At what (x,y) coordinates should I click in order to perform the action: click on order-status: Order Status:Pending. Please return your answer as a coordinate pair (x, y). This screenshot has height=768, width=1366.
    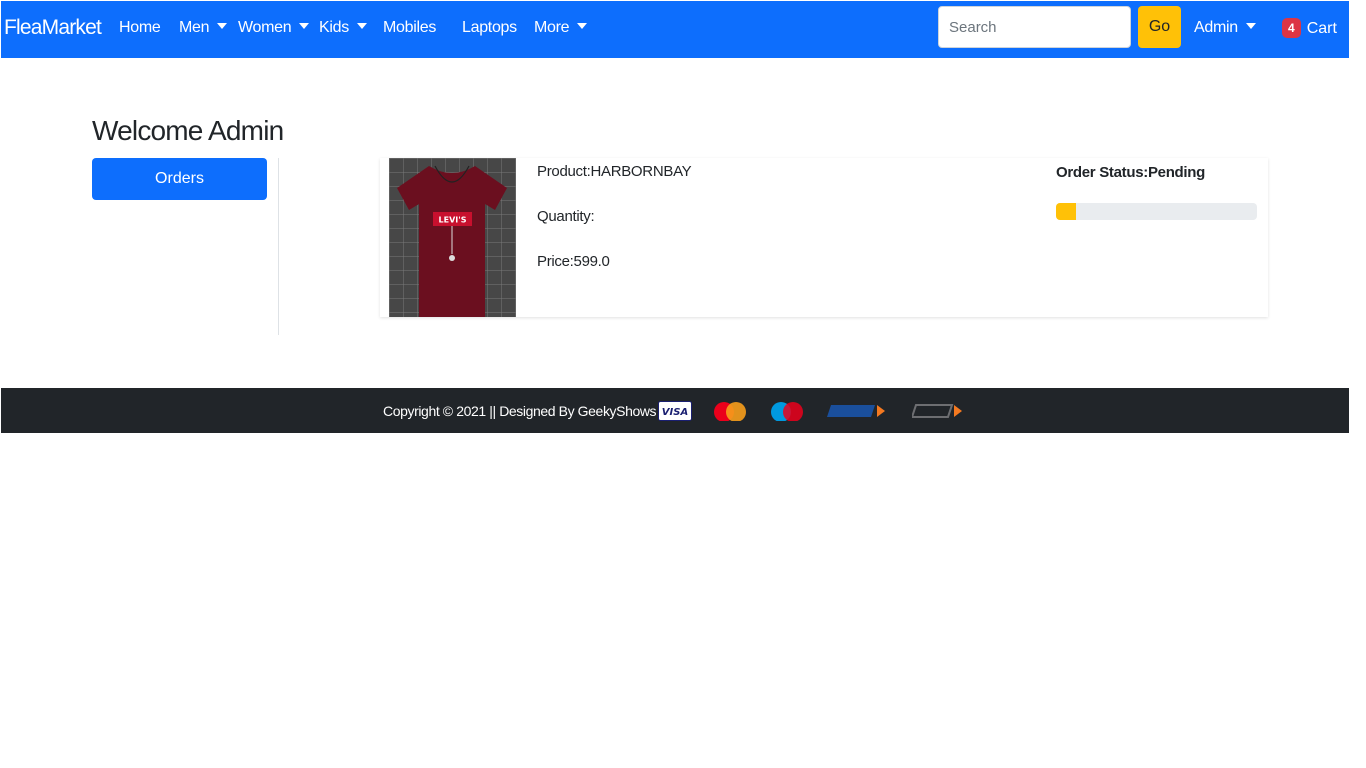
    Looking at the image, I should click on (1131, 172).